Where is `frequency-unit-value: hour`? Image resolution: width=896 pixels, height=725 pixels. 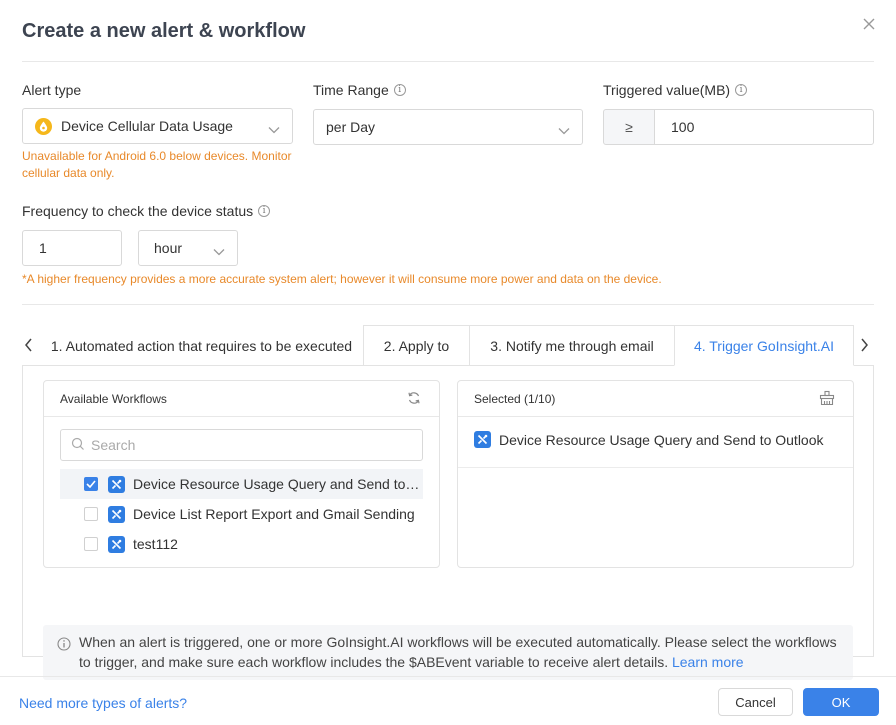
frequency-unit-value: hour is located at coordinates (168, 248).